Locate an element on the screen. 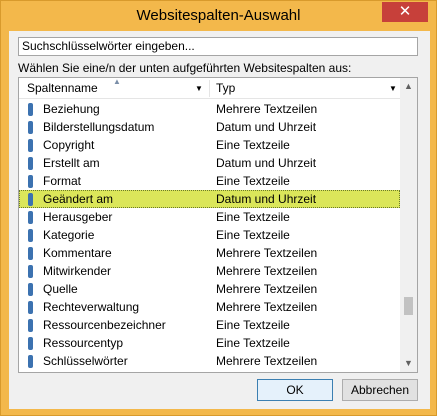 This screenshot has width=437, height=416. ok-button: OK is located at coordinates (295, 390).